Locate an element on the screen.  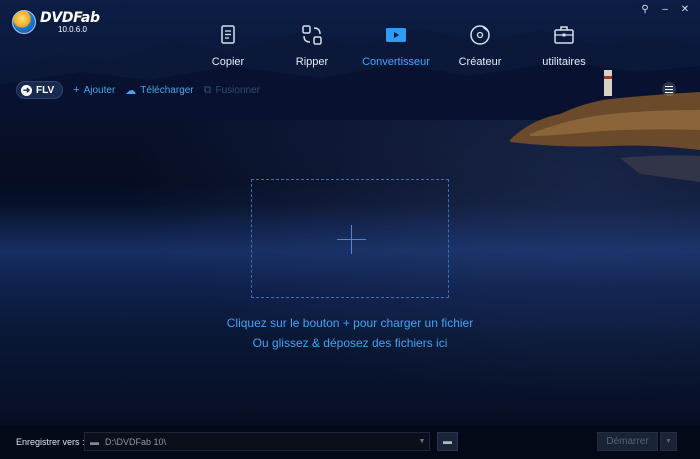
profile-selector-button: ➜ FLV is located at coordinates (40, 90).